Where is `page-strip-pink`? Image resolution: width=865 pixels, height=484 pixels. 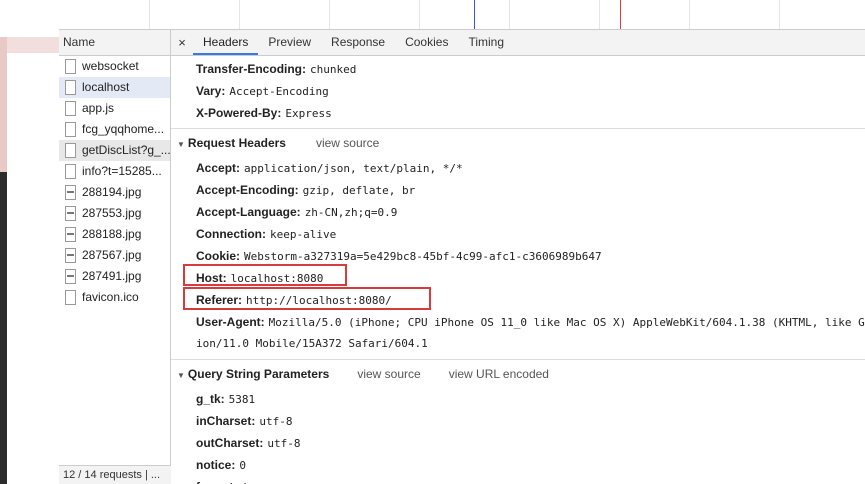
page-strip-pink is located at coordinates (3, 104).